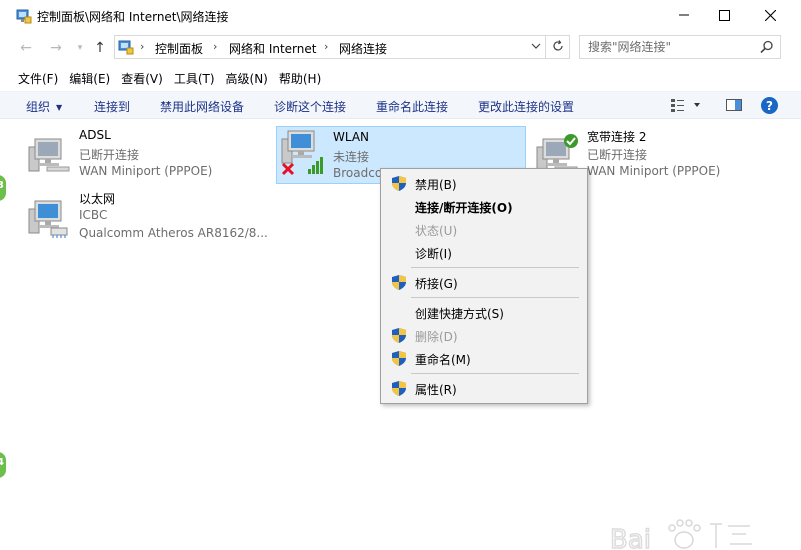  I want to click on connection-item-adsl: ADSL 已断开连接 WAN Miniport (PPPOE), so click(148, 155).